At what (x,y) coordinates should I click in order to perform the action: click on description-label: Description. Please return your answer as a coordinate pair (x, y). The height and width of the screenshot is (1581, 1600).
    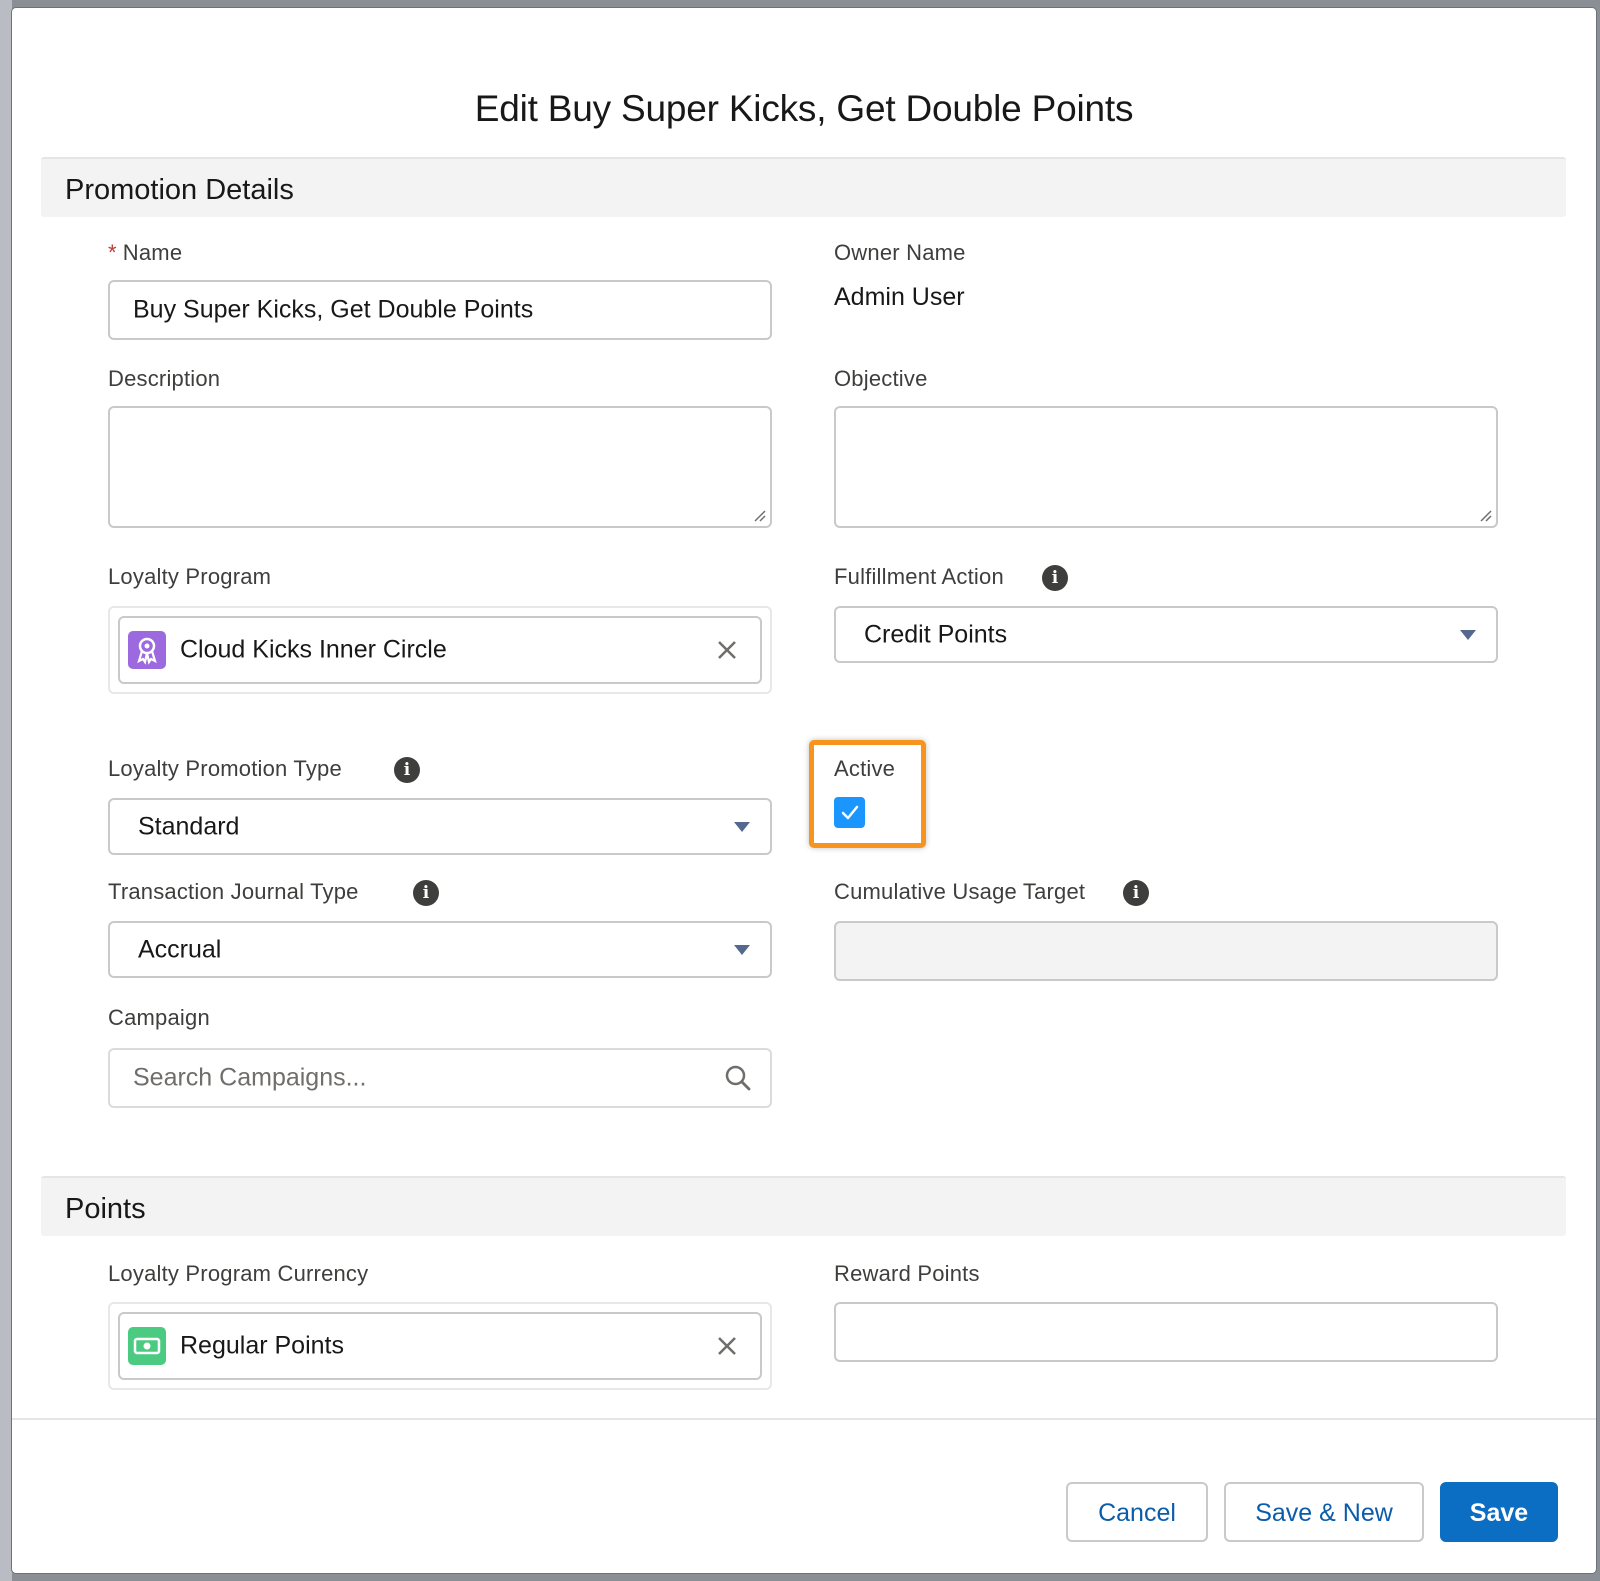
    Looking at the image, I should click on (164, 378).